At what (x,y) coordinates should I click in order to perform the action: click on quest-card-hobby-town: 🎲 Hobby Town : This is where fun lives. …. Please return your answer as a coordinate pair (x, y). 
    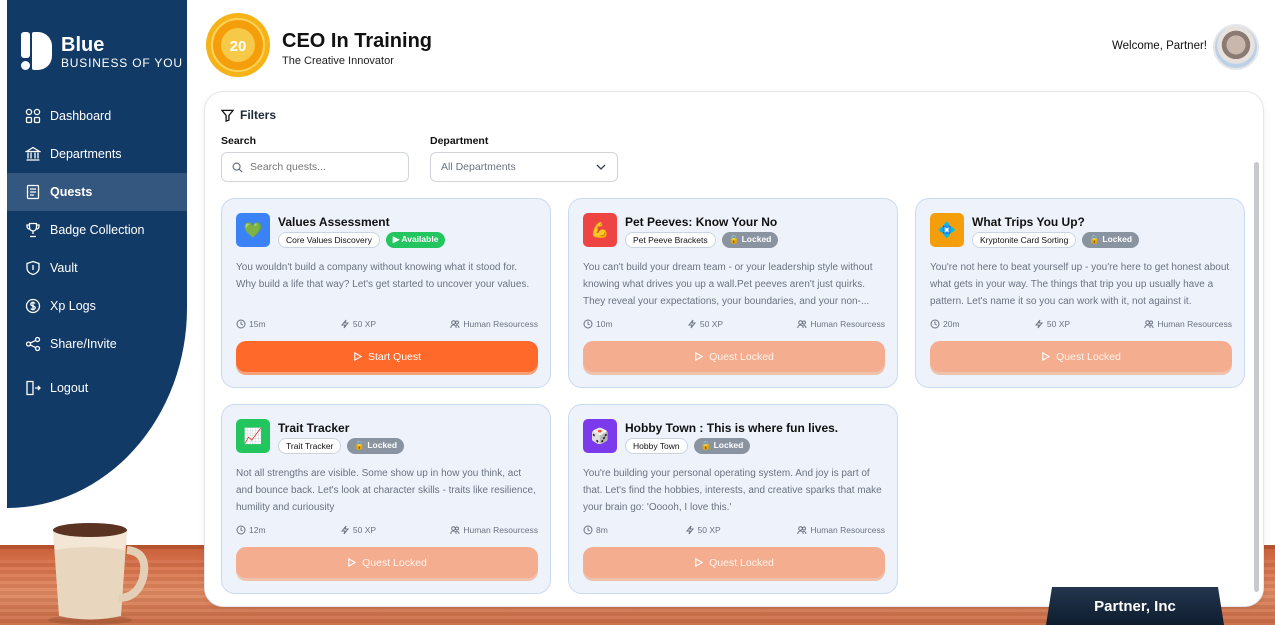
    Looking at the image, I should click on (733, 499).